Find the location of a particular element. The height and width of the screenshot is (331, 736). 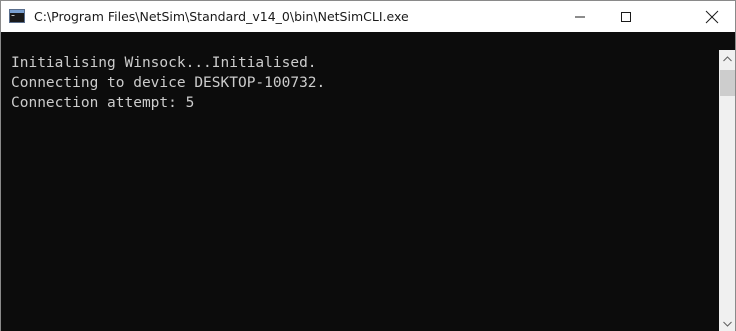

scroll-up-button is located at coordinates (727, 58).